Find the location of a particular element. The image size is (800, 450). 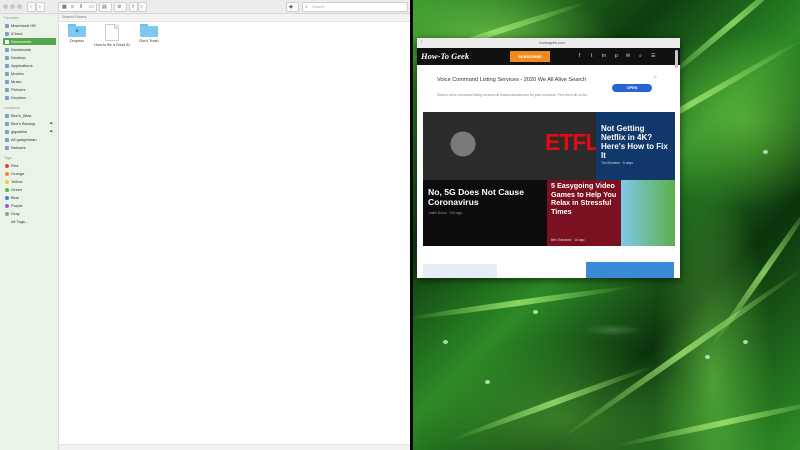

sidebar-item-label: Green is located at coordinates (17, 189).